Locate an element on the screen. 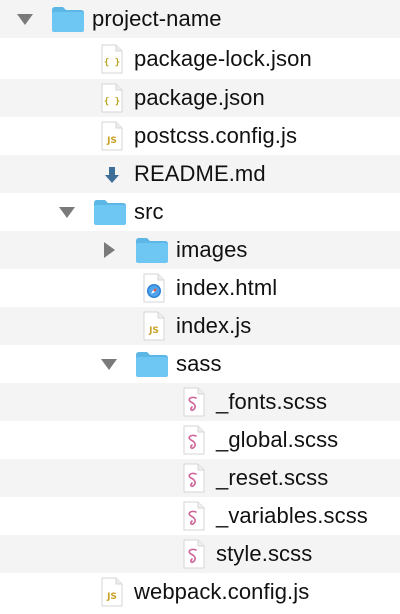 Image resolution: width=400 pixels, height=614 pixels. file-label: index.html is located at coordinates (227, 287).